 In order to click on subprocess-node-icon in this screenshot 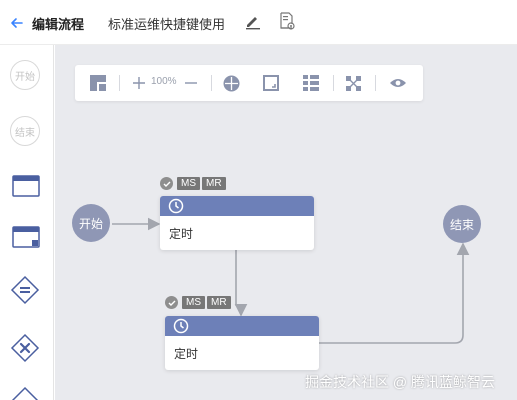, I will do `click(26, 237)`.